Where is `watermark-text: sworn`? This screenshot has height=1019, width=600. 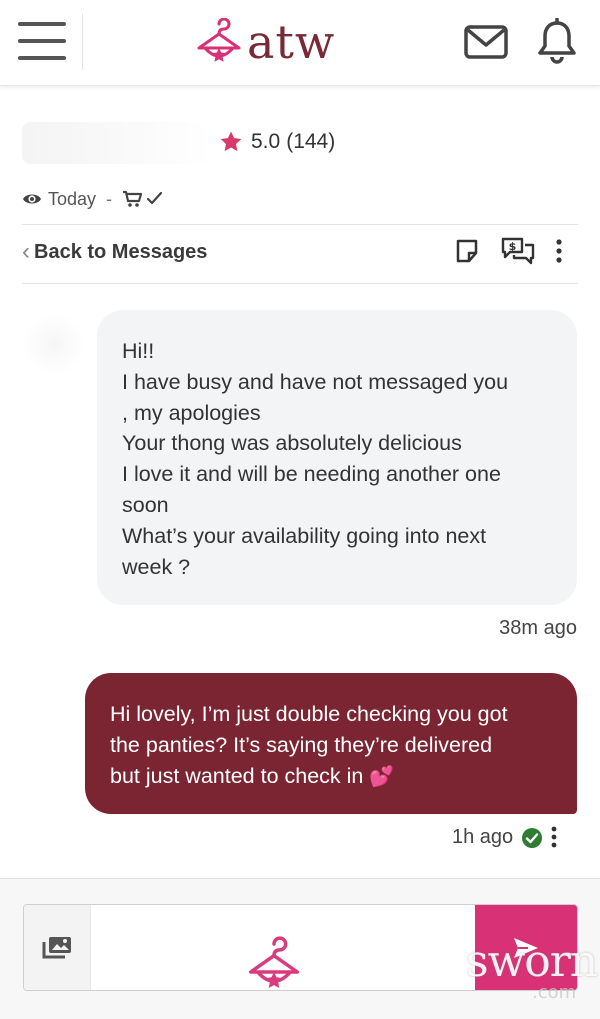
watermark-text: sworn is located at coordinates (532, 961).